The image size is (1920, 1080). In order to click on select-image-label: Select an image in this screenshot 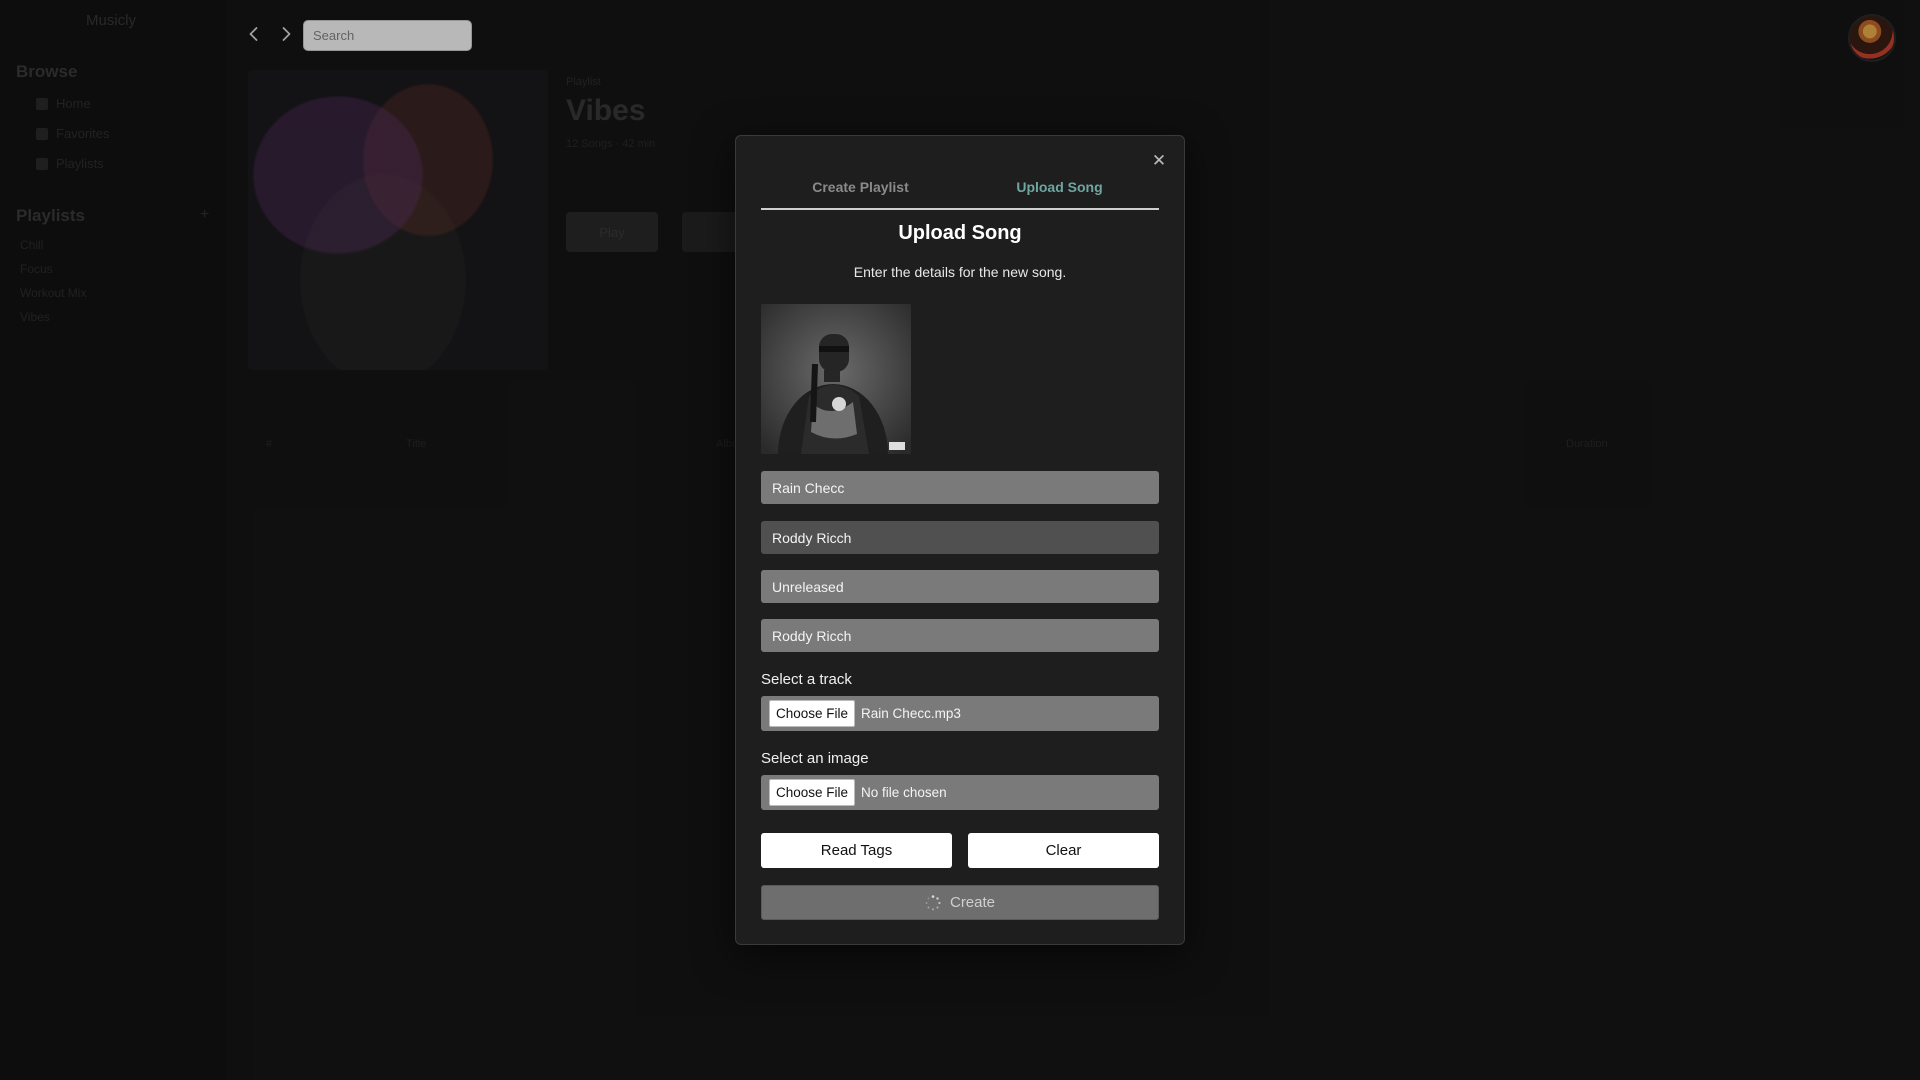, I will do `click(815, 758)`.